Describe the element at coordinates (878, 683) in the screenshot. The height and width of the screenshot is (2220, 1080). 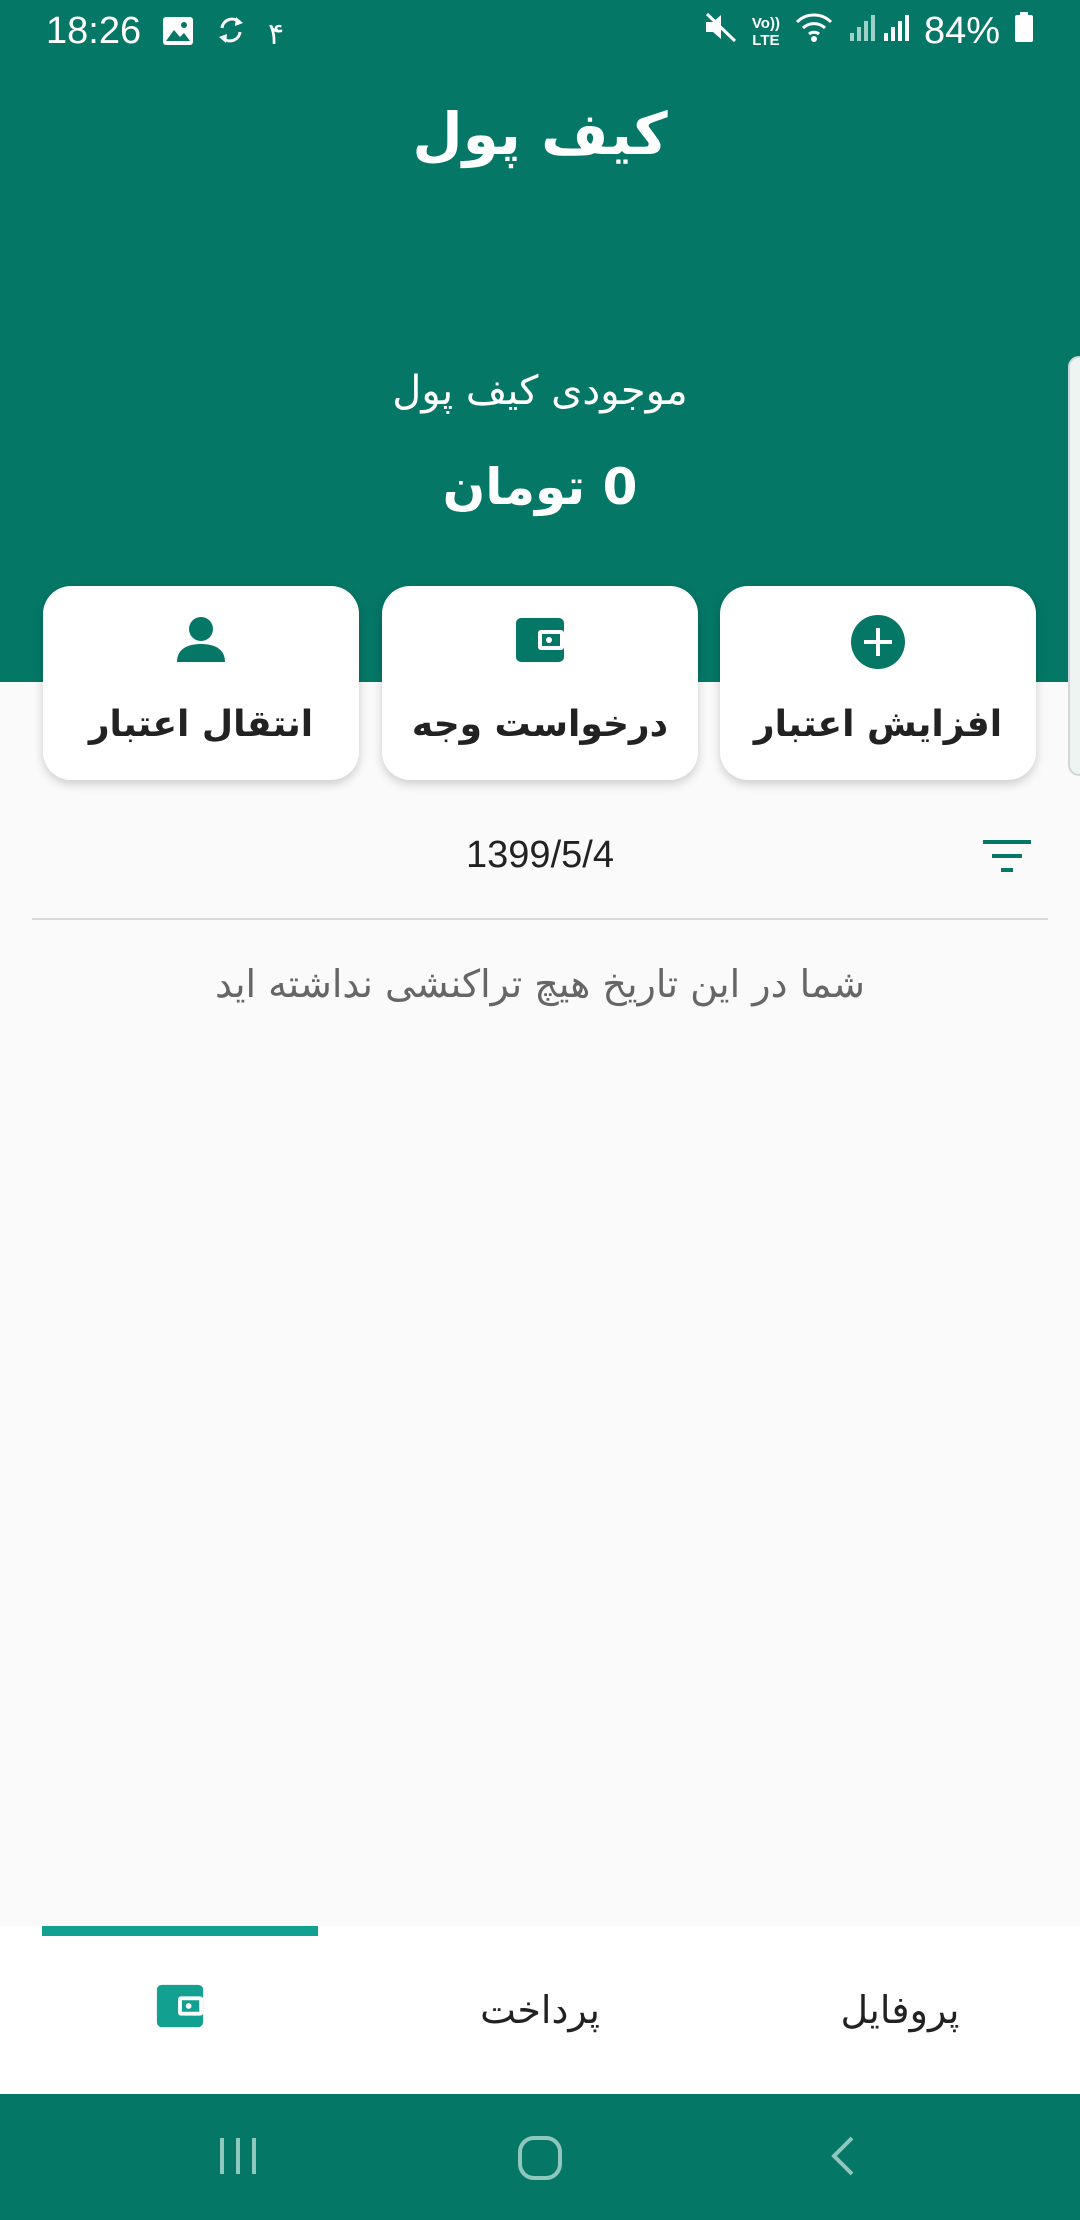
I see `add-credit-button: افزایش اعتبار` at that location.